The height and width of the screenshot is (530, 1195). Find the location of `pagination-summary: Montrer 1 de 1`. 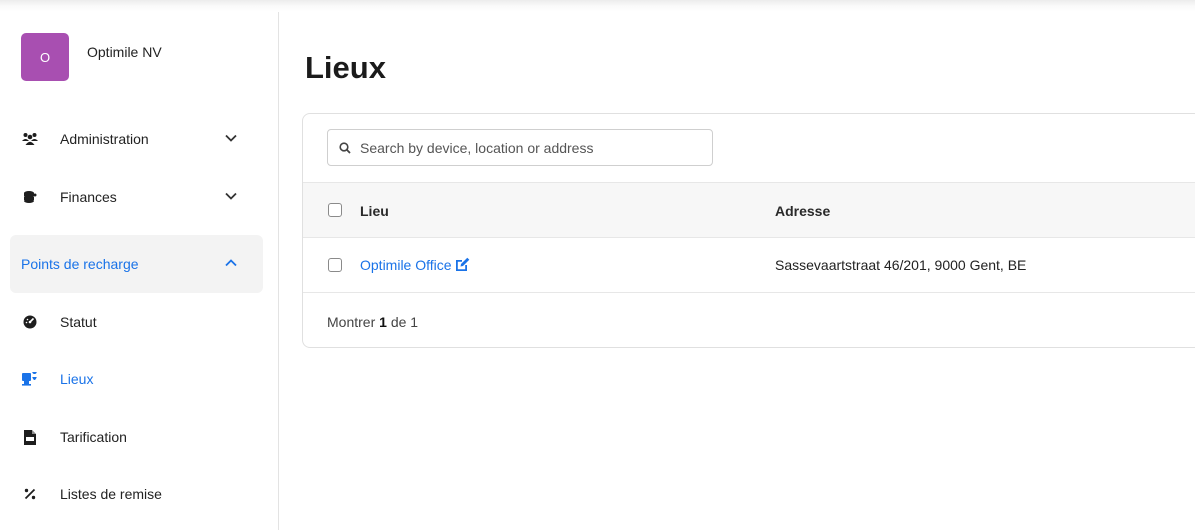

pagination-summary: Montrer 1 de 1 is located at coordinates (372, 322).